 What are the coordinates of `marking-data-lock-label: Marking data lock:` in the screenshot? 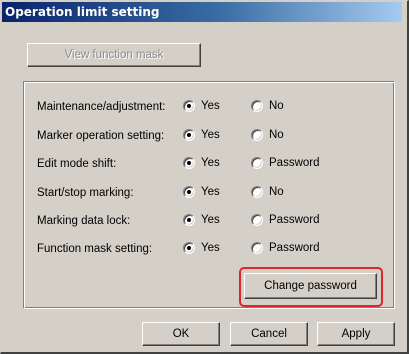 It's located at (84, 221).